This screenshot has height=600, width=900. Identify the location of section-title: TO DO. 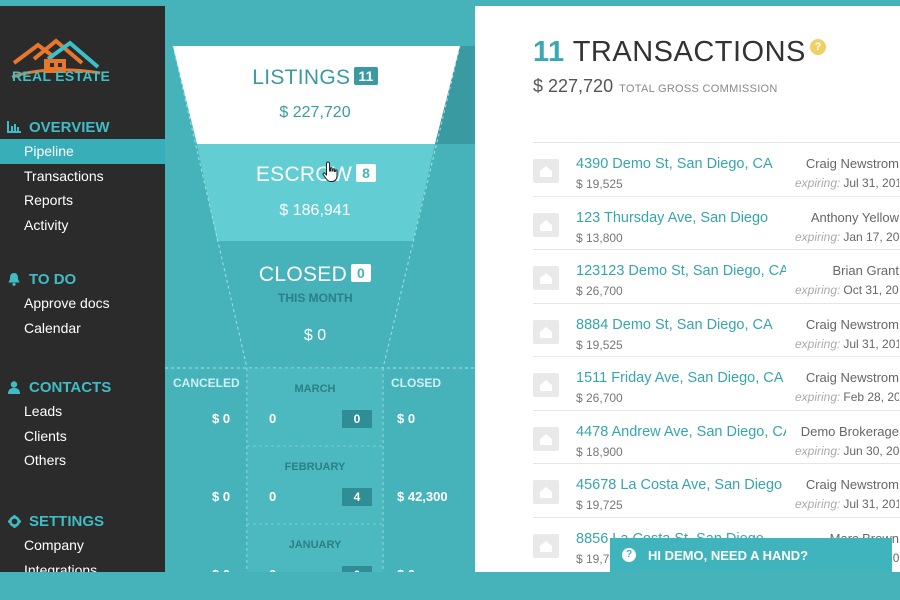
(53, 279).